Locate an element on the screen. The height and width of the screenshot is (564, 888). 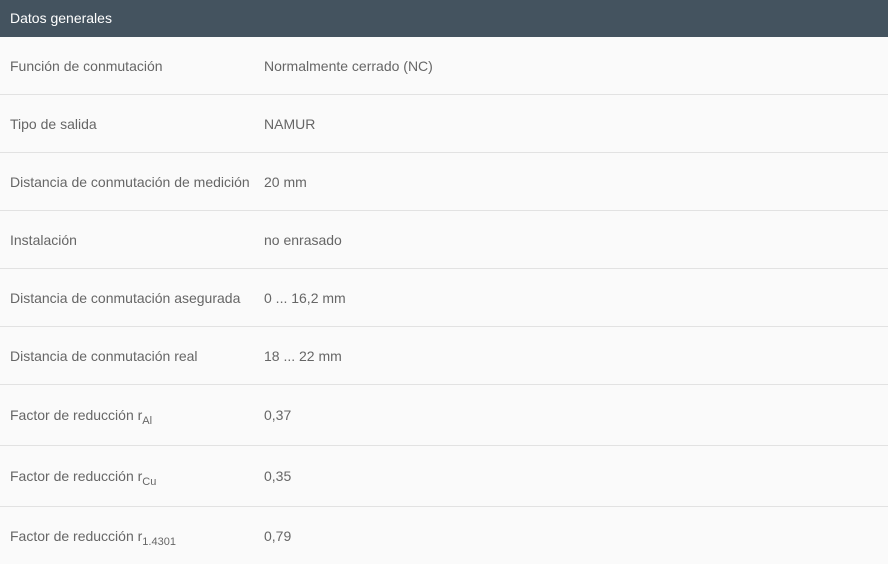
table-row: Factor de reducción rCu 0,35 is located at coordinates (444, 476).